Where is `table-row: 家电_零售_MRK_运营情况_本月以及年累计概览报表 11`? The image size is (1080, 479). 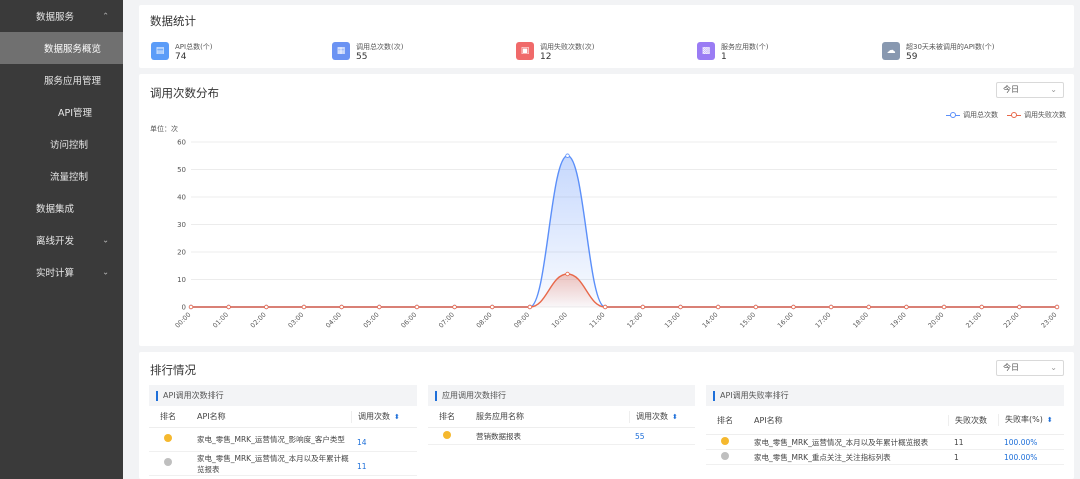
table-row: 家电_零售_MRK_运营情况_本月以及年累计概览报表 11 is located at coordinates (283, 464).